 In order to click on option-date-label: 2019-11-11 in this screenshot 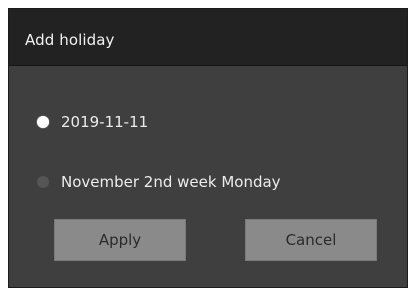, I will do `click(105, 122)`.